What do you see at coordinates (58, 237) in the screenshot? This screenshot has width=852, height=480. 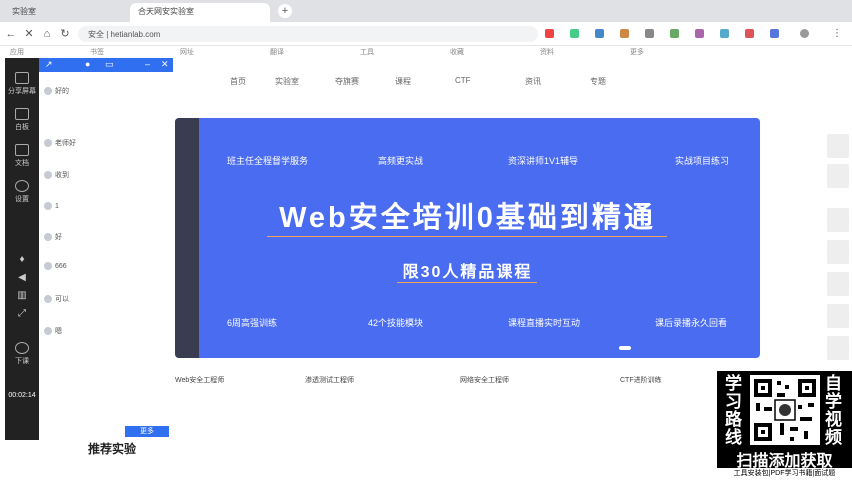 I see `chat-text: 好` at bounding box center [58, 237].